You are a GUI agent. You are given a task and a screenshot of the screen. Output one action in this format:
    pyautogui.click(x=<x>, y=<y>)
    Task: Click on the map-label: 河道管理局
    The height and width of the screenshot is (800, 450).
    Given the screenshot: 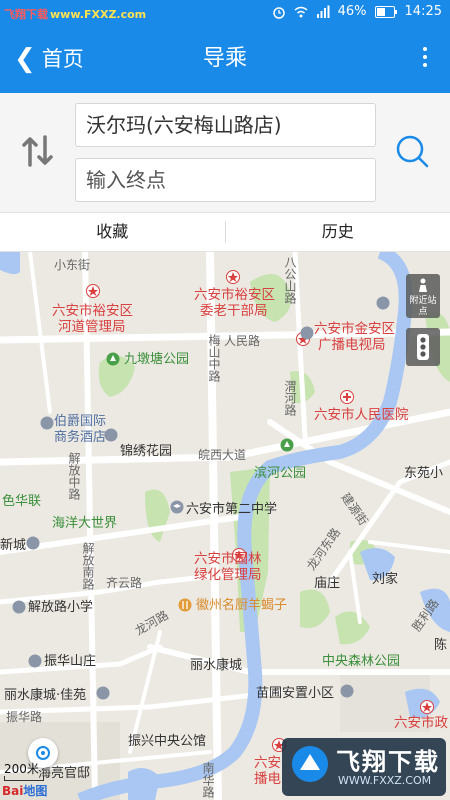 What is the action you would take?
    pyautogui.click(x=92, y=327)
    